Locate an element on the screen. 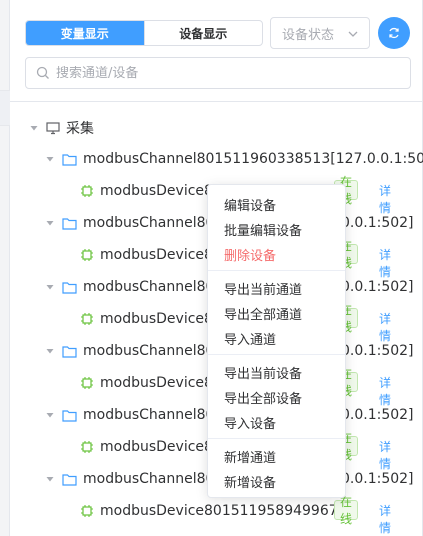  view-mode-toggle: 变量显示 设备显示 is located at coordinates (144, 33).